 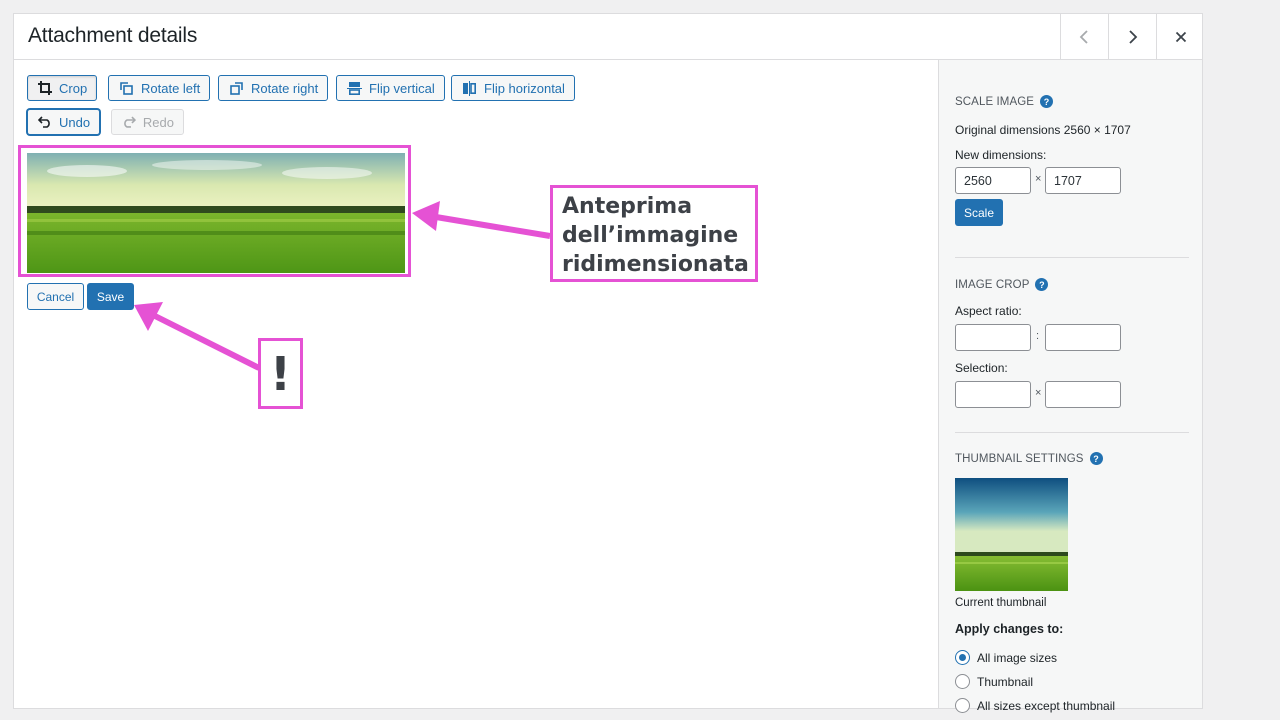 I want to click on undo-icon, so click(x=44, y=122).